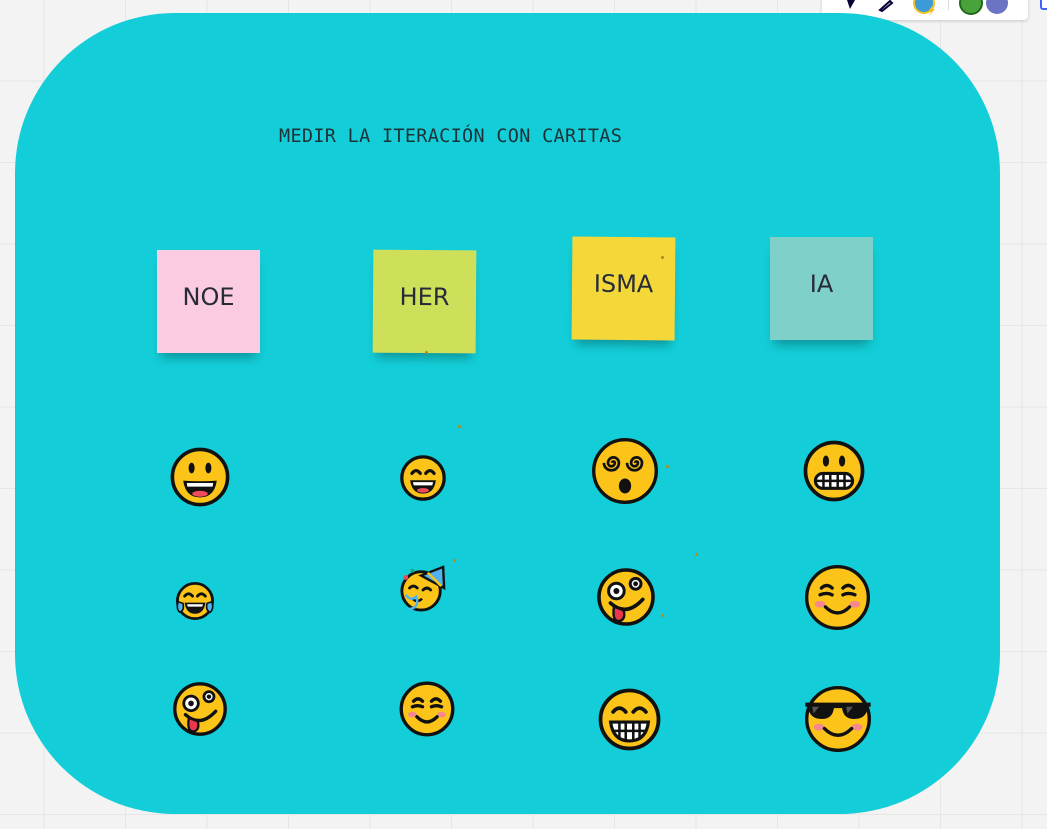 The height and width of the screenshot is (829, 1047). Describe the element at coordinates (200, 477) in the screenshot. I see `grinning-face-icon` at that location.